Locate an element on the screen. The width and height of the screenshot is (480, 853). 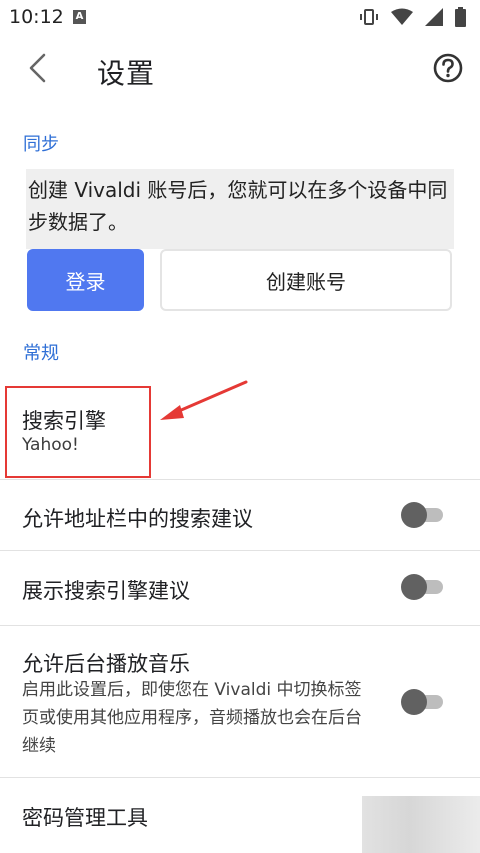
background-music-title: 允许后台播放音乐 is located at coordinates (106, 664).